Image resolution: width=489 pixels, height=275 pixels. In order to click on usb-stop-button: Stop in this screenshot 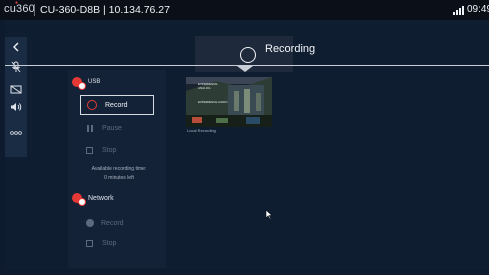, I will do `click(101, 150)`.